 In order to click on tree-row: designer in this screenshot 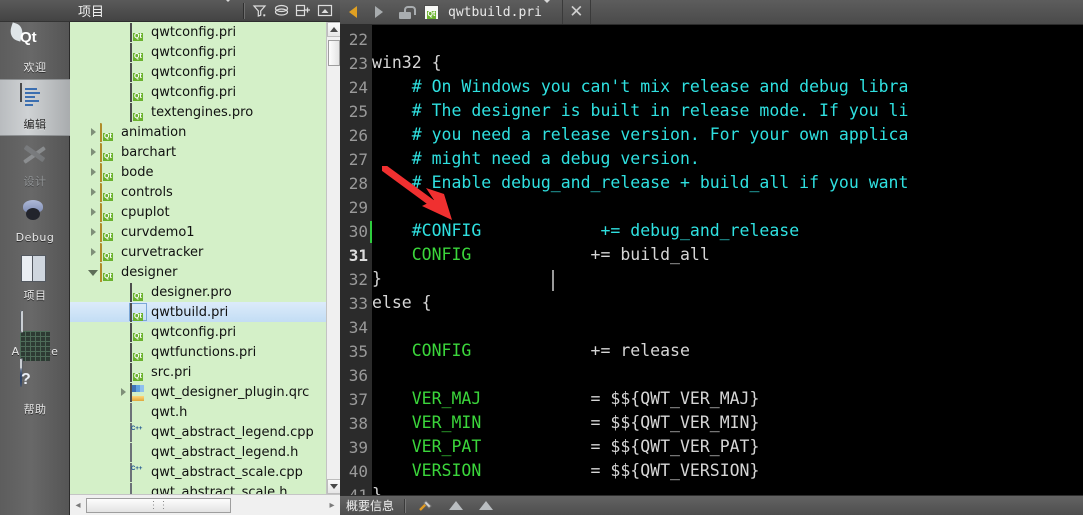, I will do `click(198, 272)`.